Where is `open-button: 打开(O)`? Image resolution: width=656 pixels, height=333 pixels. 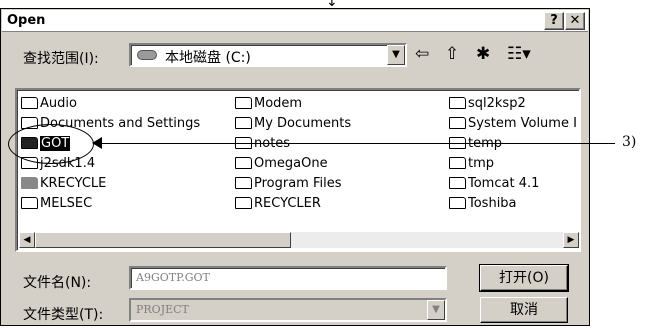
open-button: 打开(O) is located at coordinates (524, 278).